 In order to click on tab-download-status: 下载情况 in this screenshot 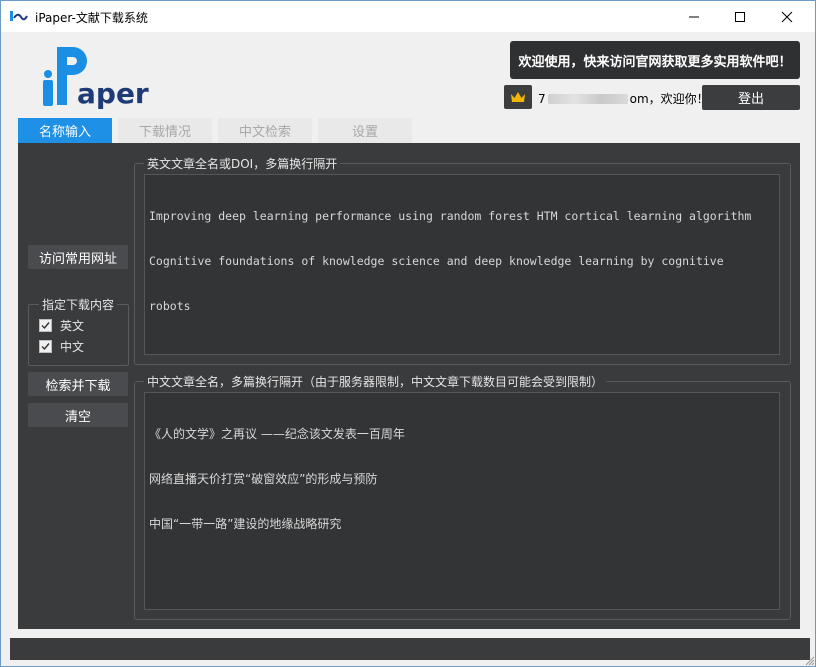, I will do `click(165, 130)`.